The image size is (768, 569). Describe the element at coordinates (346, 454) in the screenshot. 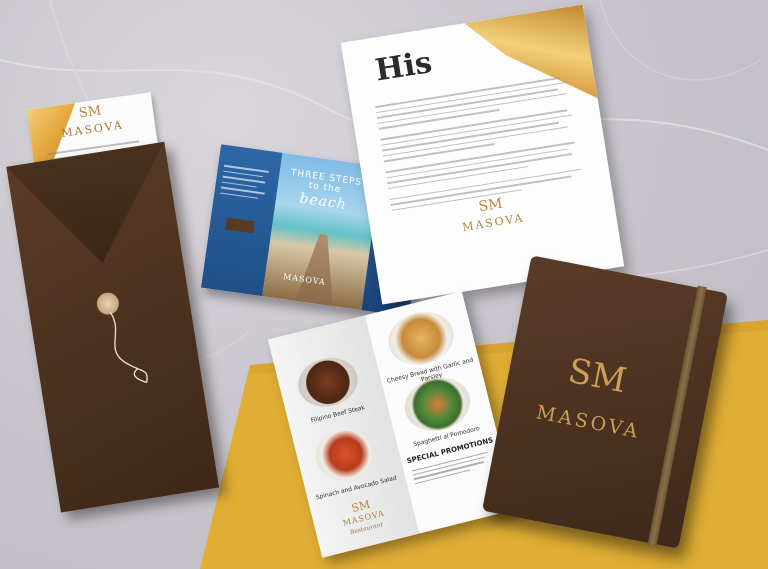

I see `dish-photo-salad` at that location.